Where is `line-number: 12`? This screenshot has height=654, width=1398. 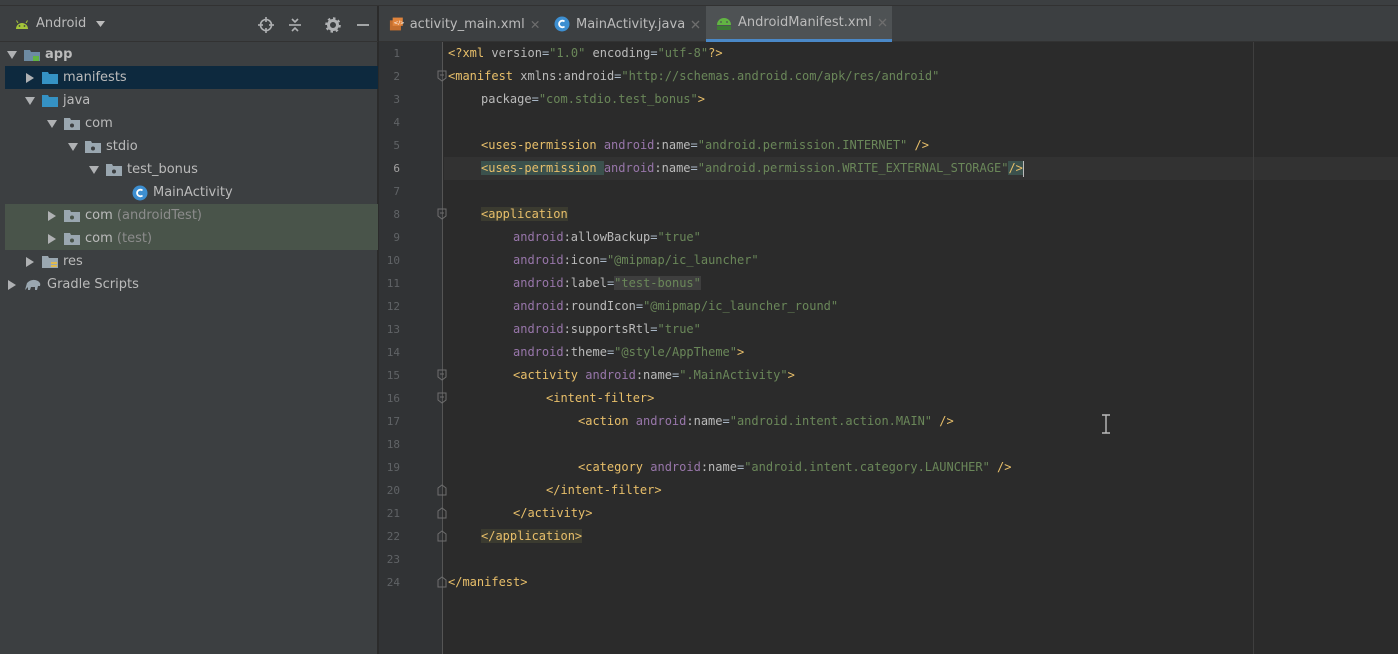
line-number: 12 is located at coordinates (393, 306).